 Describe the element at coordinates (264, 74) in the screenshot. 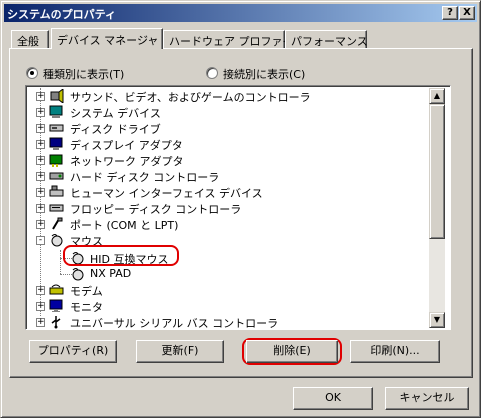

I see `radio-by-connection-label: 接続別に表示(C)` at that location.